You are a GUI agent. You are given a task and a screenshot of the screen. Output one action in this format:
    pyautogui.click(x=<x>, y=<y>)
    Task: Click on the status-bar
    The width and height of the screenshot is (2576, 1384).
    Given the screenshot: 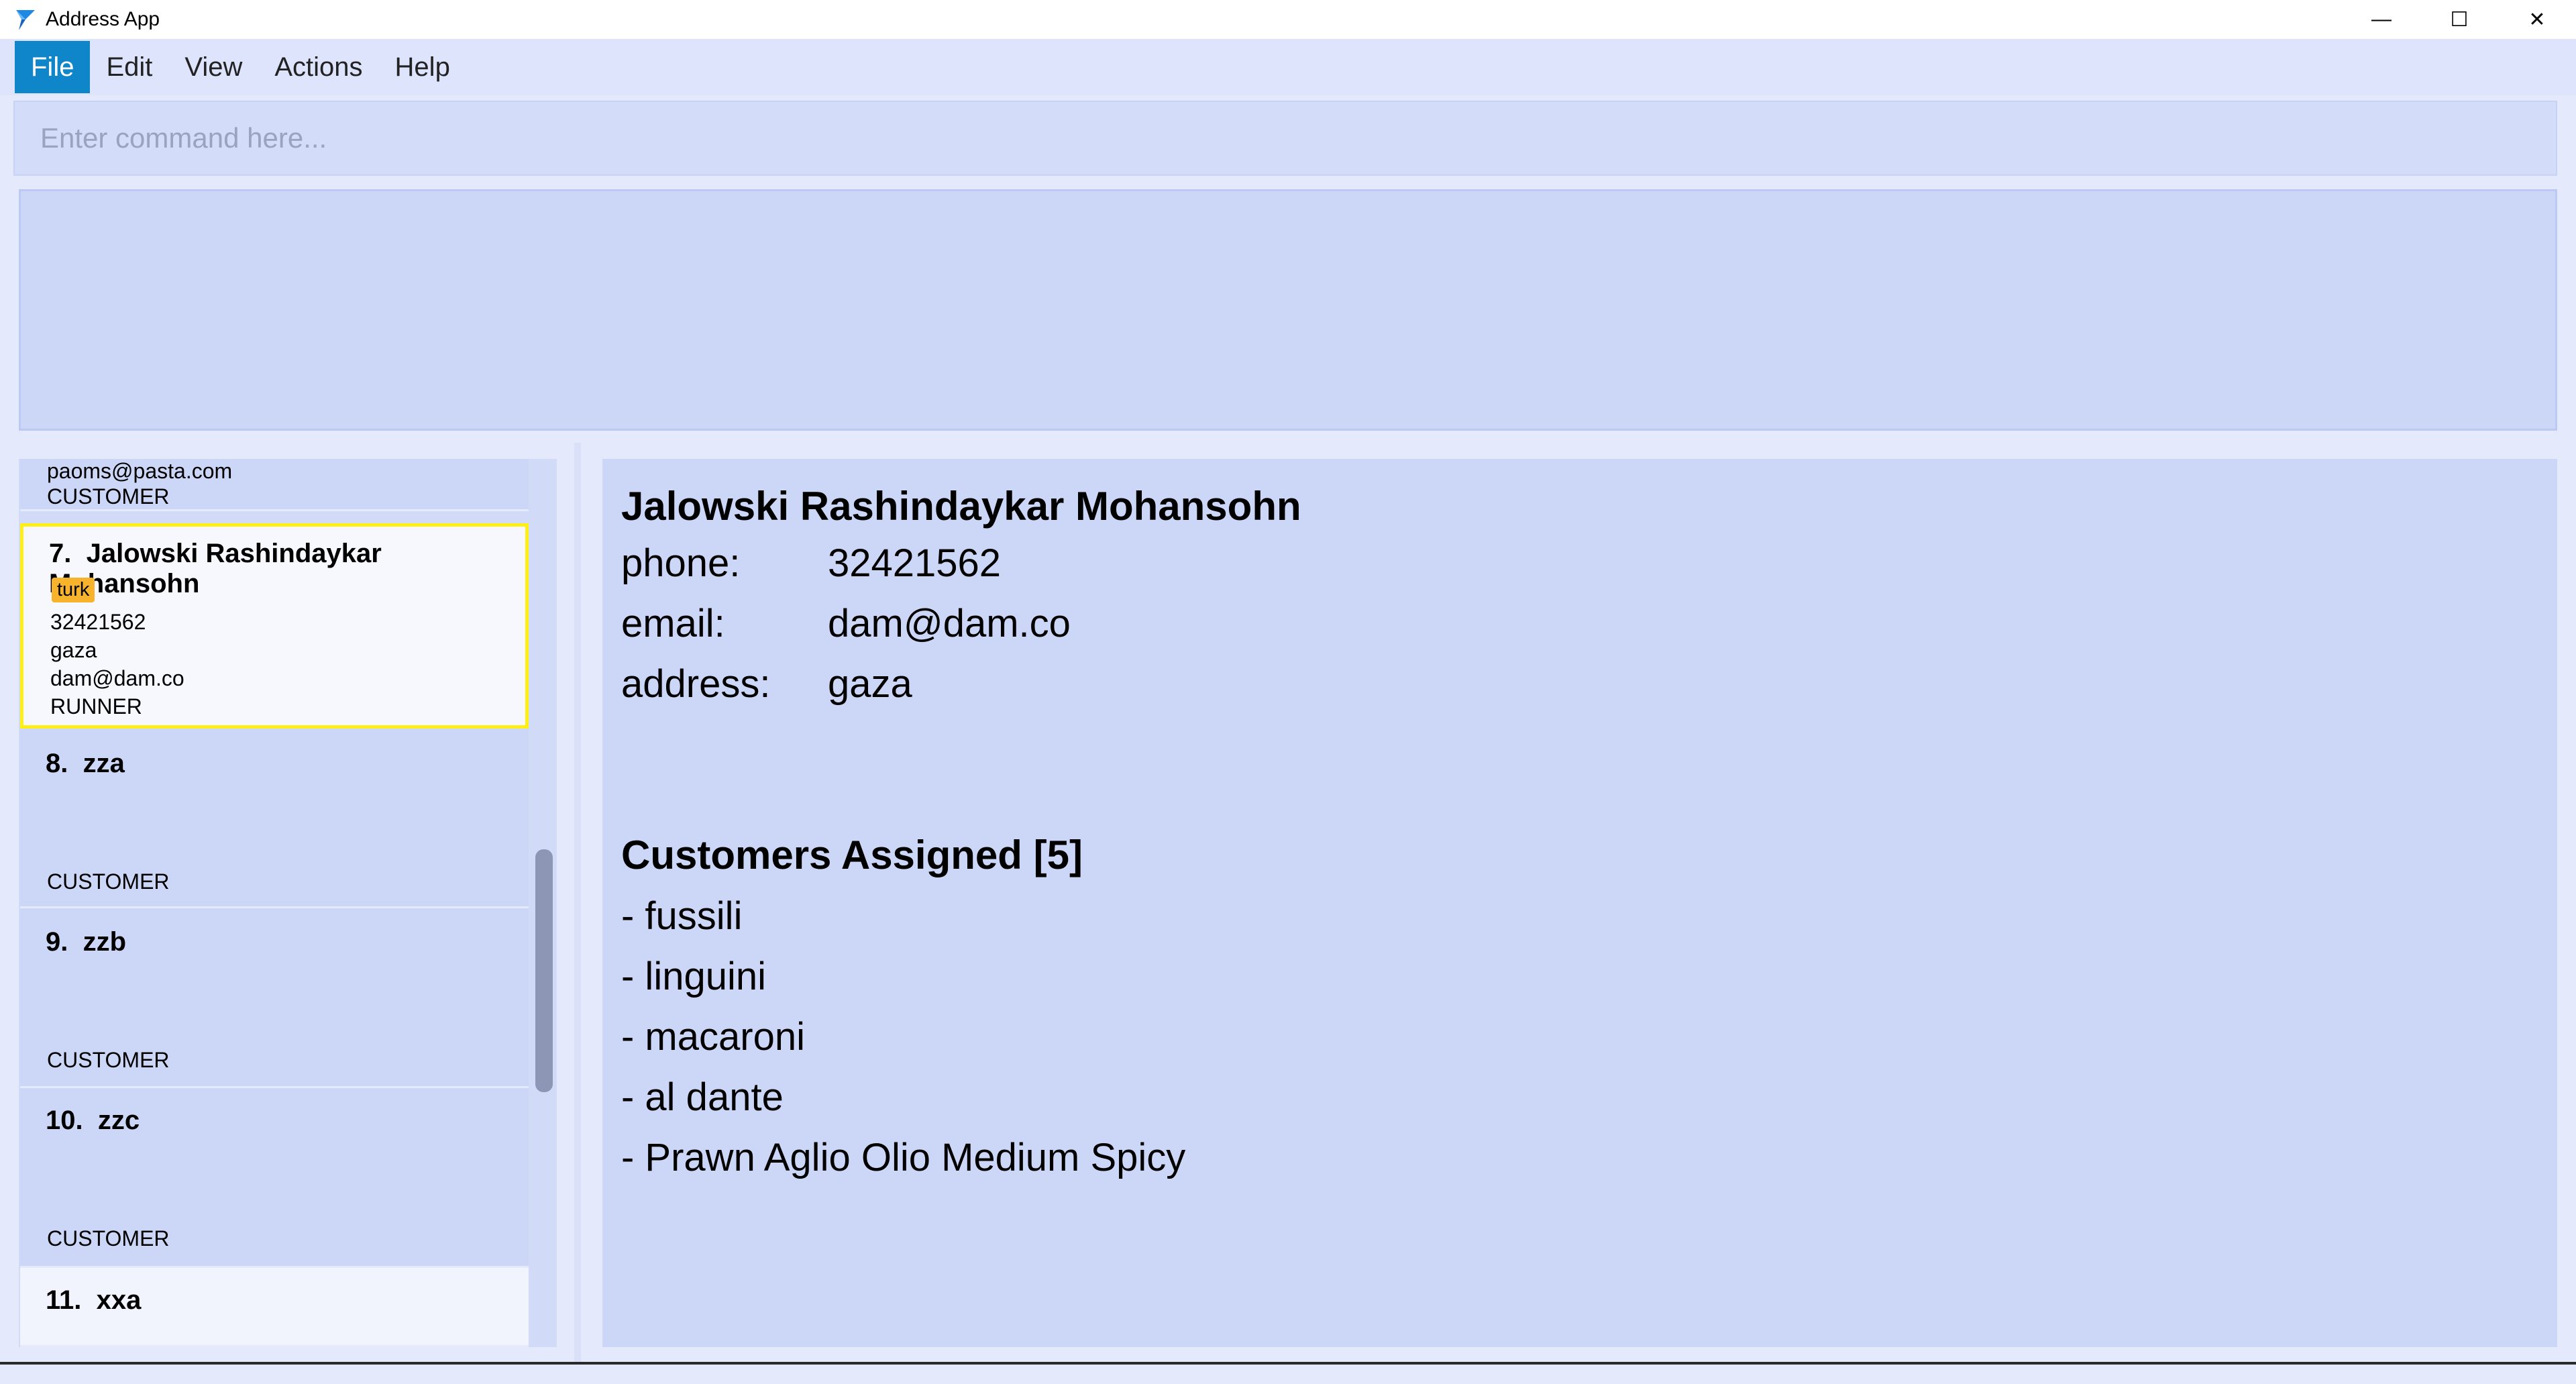 What is the action you would take?
    pyautogui.click(x=1288, y=1373)
    